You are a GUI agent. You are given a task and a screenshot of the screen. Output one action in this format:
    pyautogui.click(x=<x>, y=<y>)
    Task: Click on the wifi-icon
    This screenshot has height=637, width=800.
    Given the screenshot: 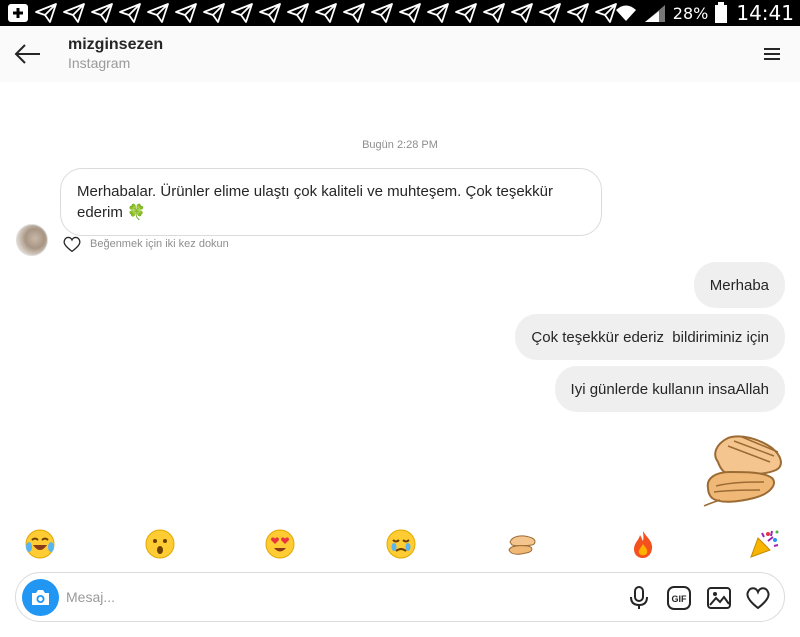 What is the action you would take?
    pyautogui.click(x=625, y=13)
    